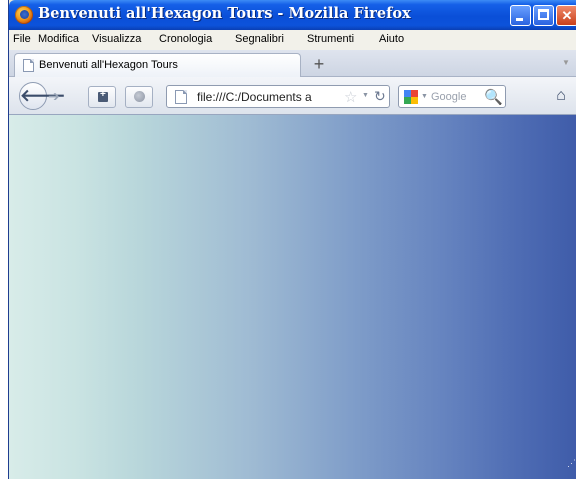 The width and height of the screenshot is (576, 479). I want to click on search-engine-dropdown-icon: ▼, so click(424, 96).